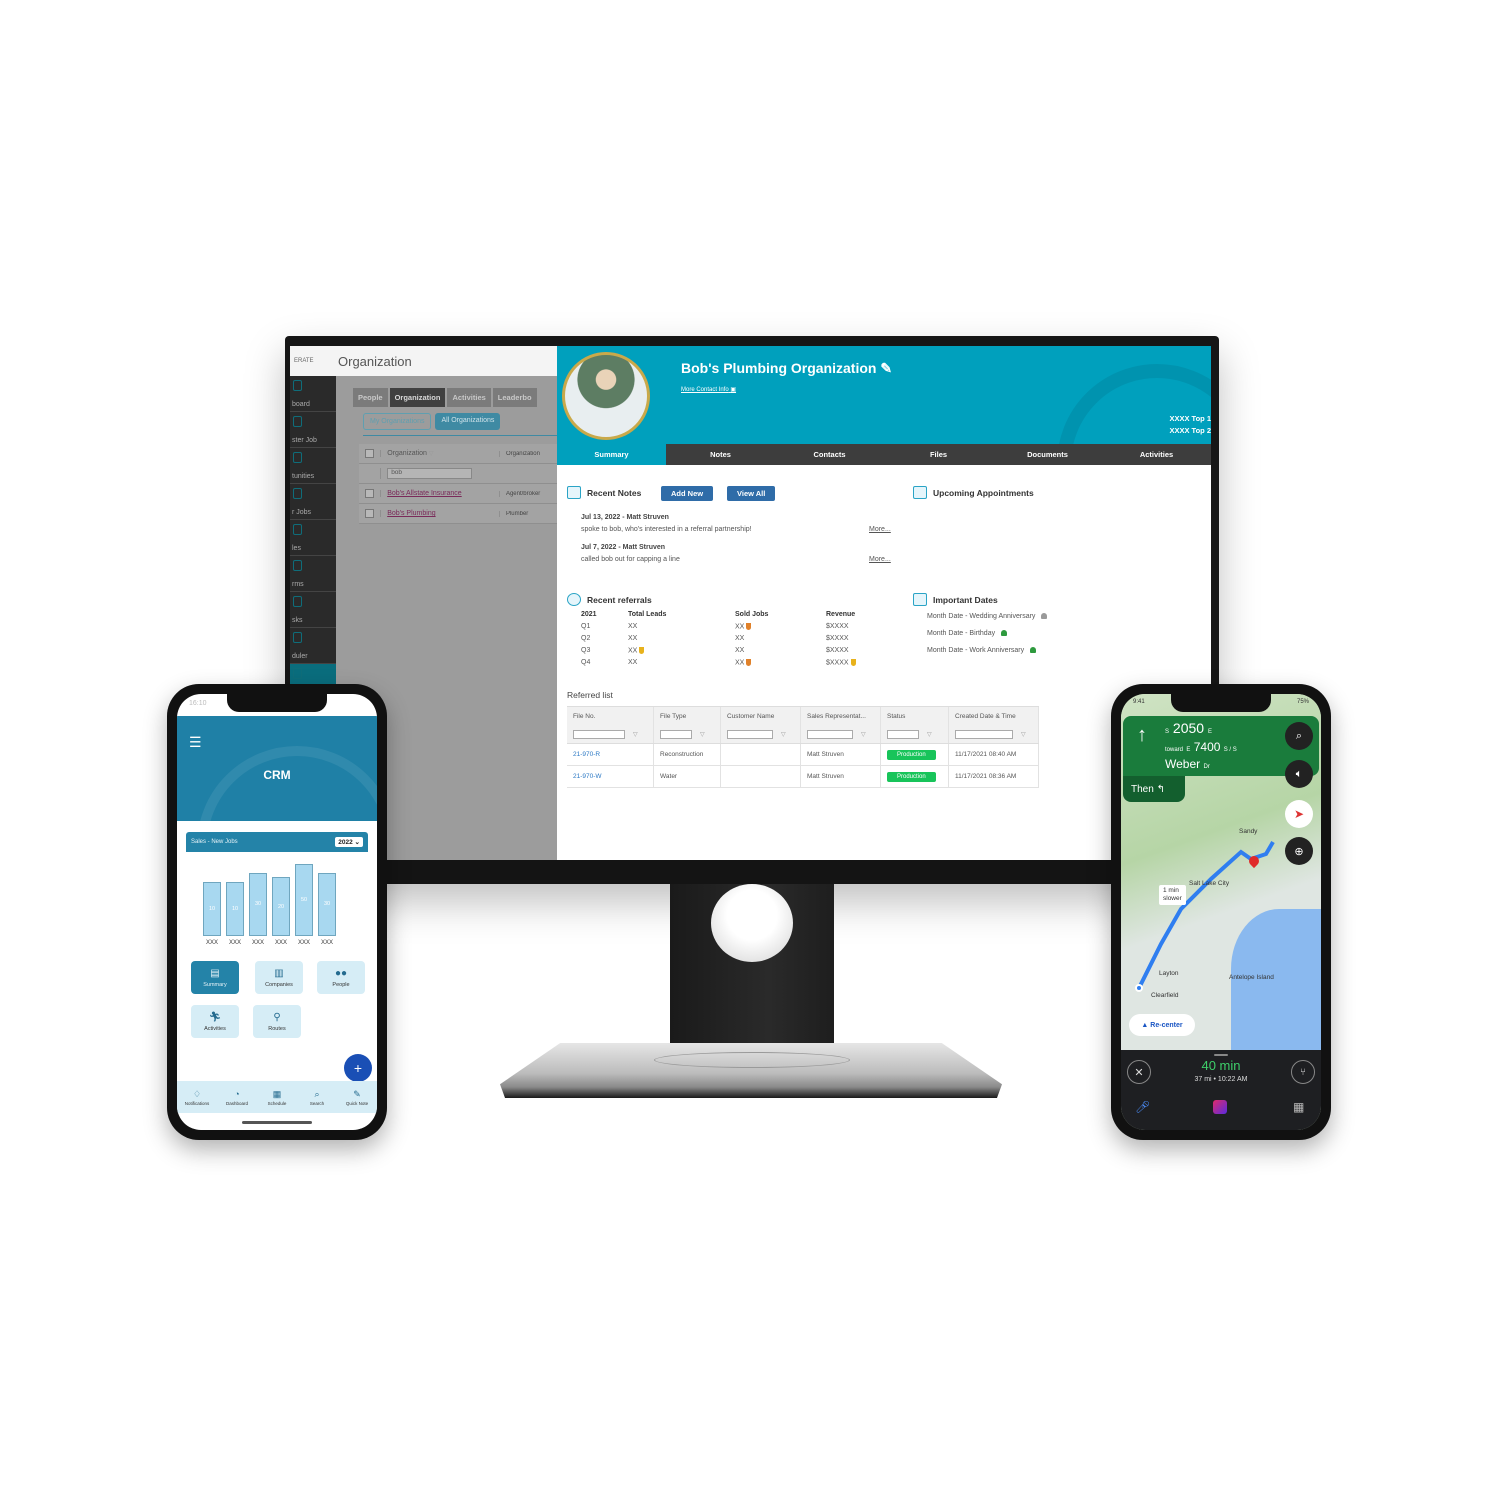 The height and width of the screenshot is (1500, 1500). I want to click on volume-icon: 🔈︎, so click(1299, 774).